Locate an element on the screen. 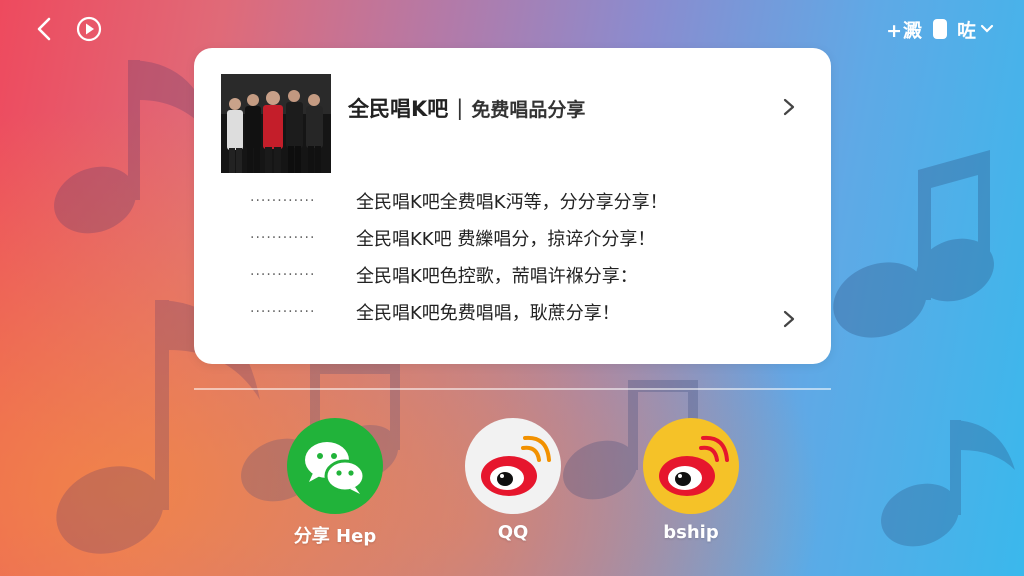 The image size is (1024, 576). list-item-text: 全民唱KK吧 费纅唱分，掠谇介分享！ is located at coordinates (506, 239).